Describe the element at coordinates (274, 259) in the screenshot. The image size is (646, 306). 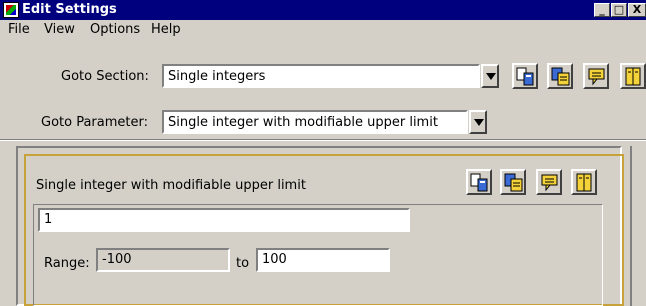
I see `range-max-value: 100` at that location.